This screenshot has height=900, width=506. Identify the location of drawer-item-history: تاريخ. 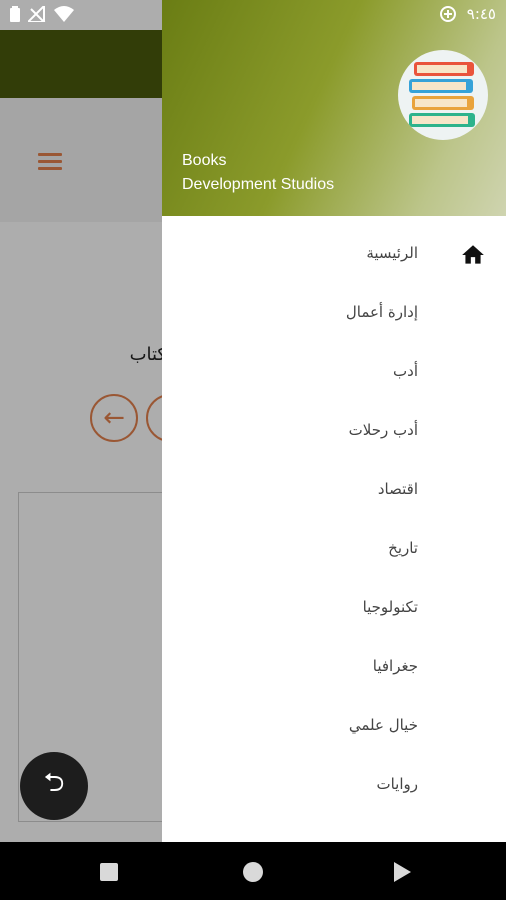
(334, 550).